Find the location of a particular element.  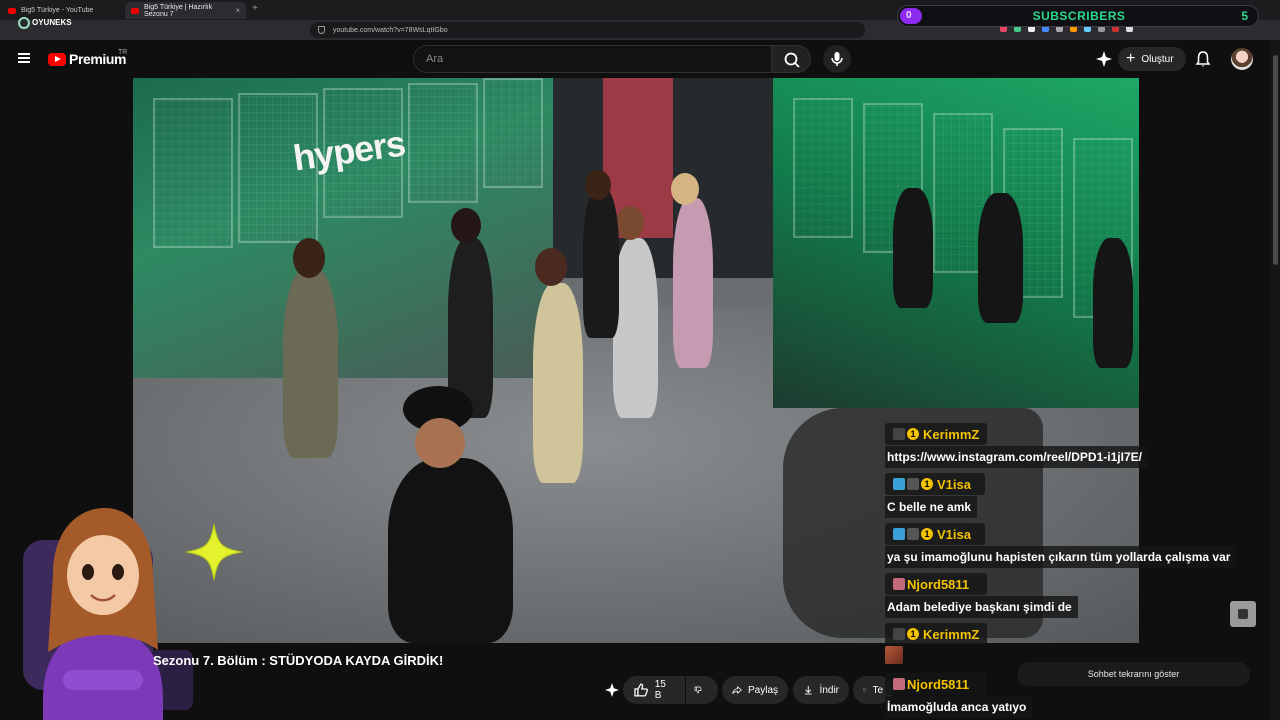

create-button: + Oluştur is located at coordinates (1152, 59).